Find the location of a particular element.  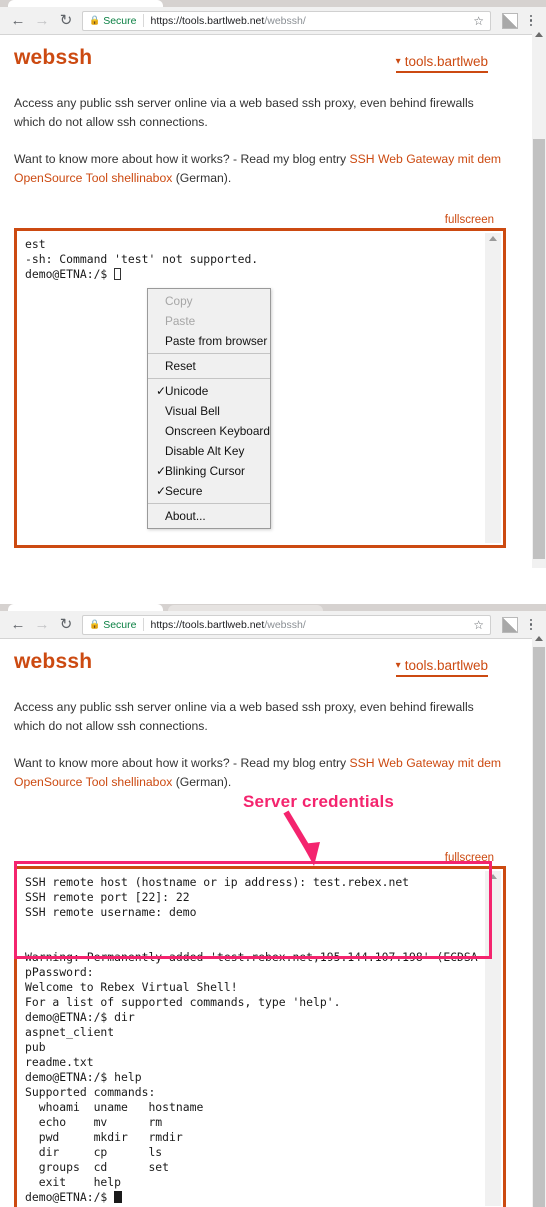

terminal-scrollbar-top is located at coordinates (493, 387).